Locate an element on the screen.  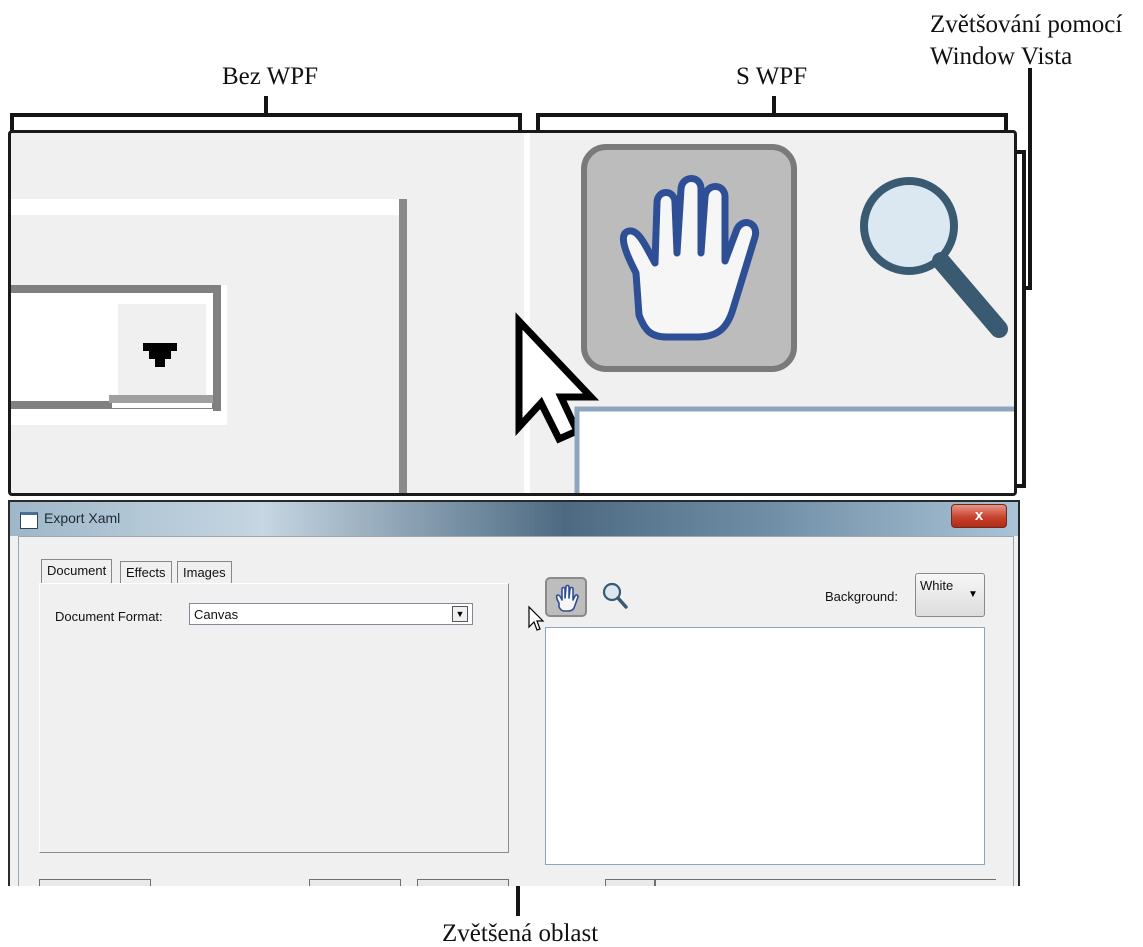
background-label: Background: is located at coordinates (861, 596).